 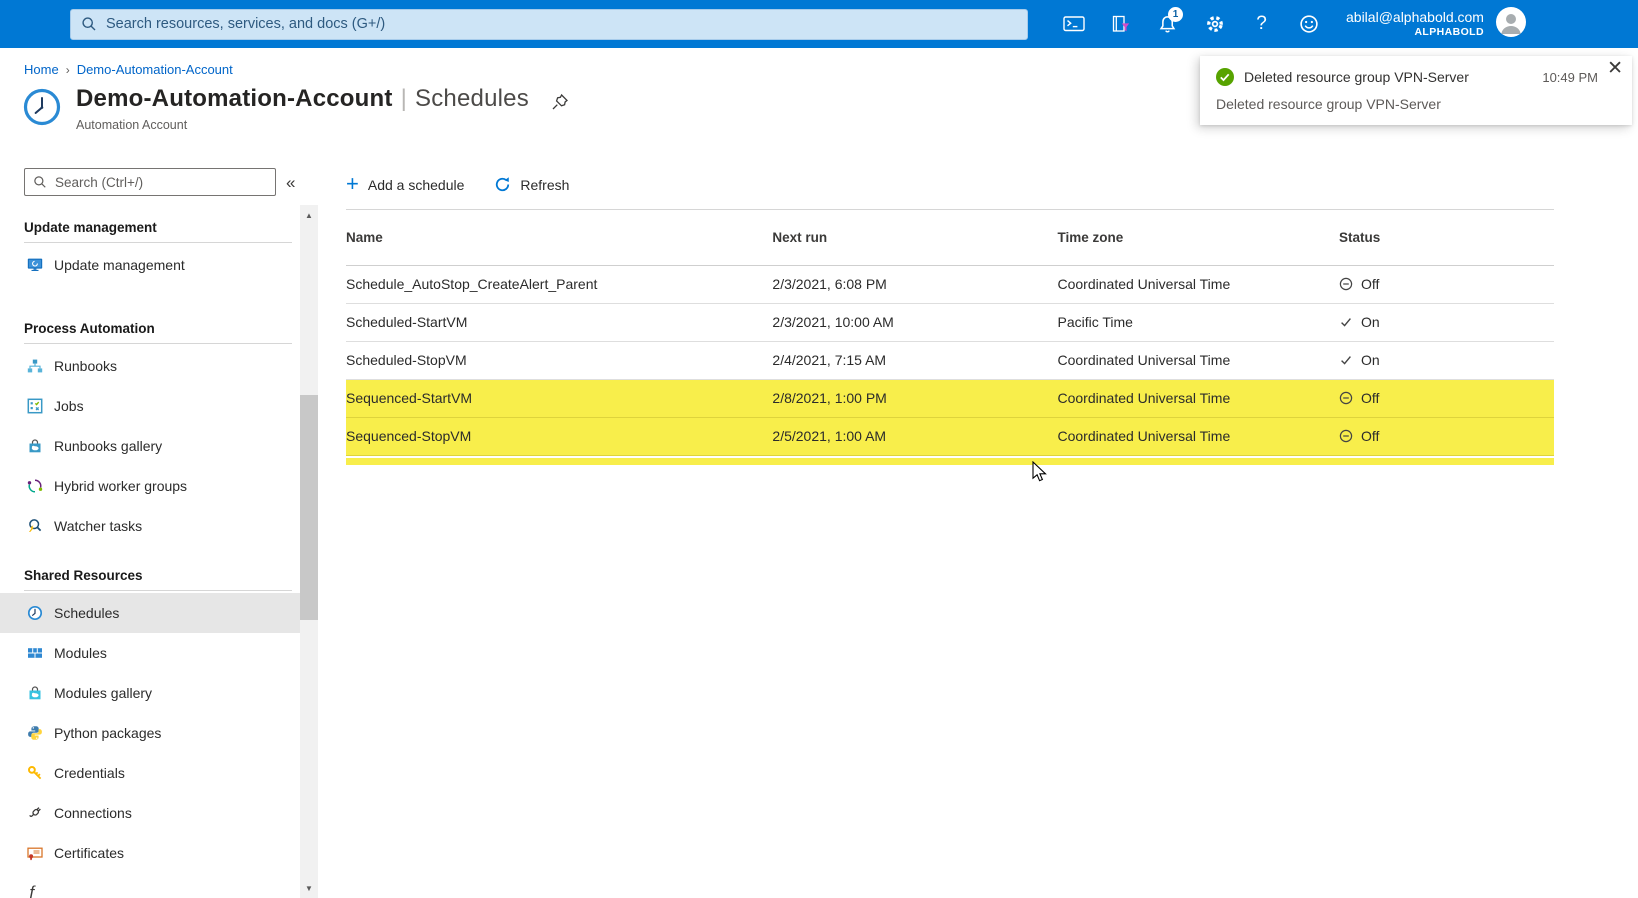 I want to click on account-menu: abilal@alphabold.com ALPHABOLD, so click(x=1415, y=24).